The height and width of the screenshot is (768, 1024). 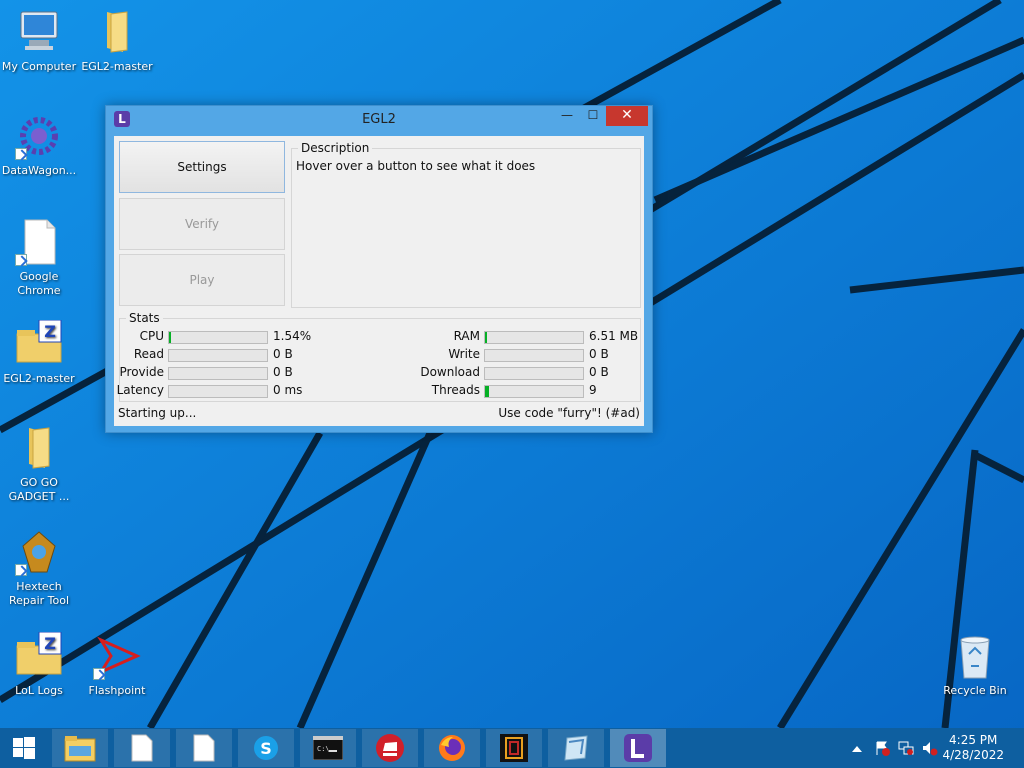 What do you see at coordinates (534, 337) in the screenshot?
I see `ram-progress-bar` at bounding box center [534, 337].